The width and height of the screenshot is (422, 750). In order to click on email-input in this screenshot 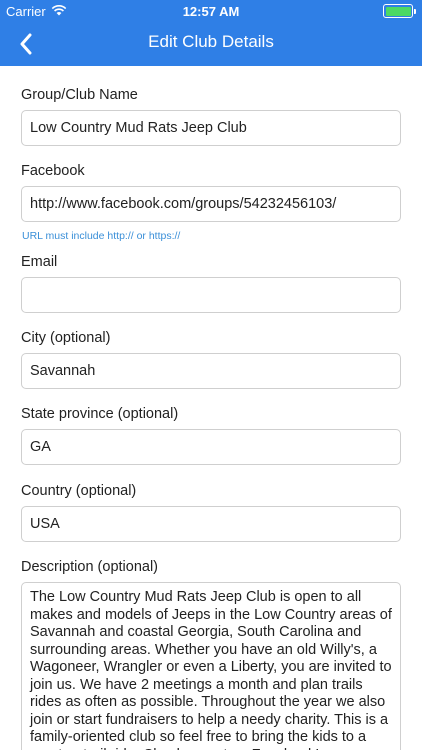, I will do `click(211, 295)`.